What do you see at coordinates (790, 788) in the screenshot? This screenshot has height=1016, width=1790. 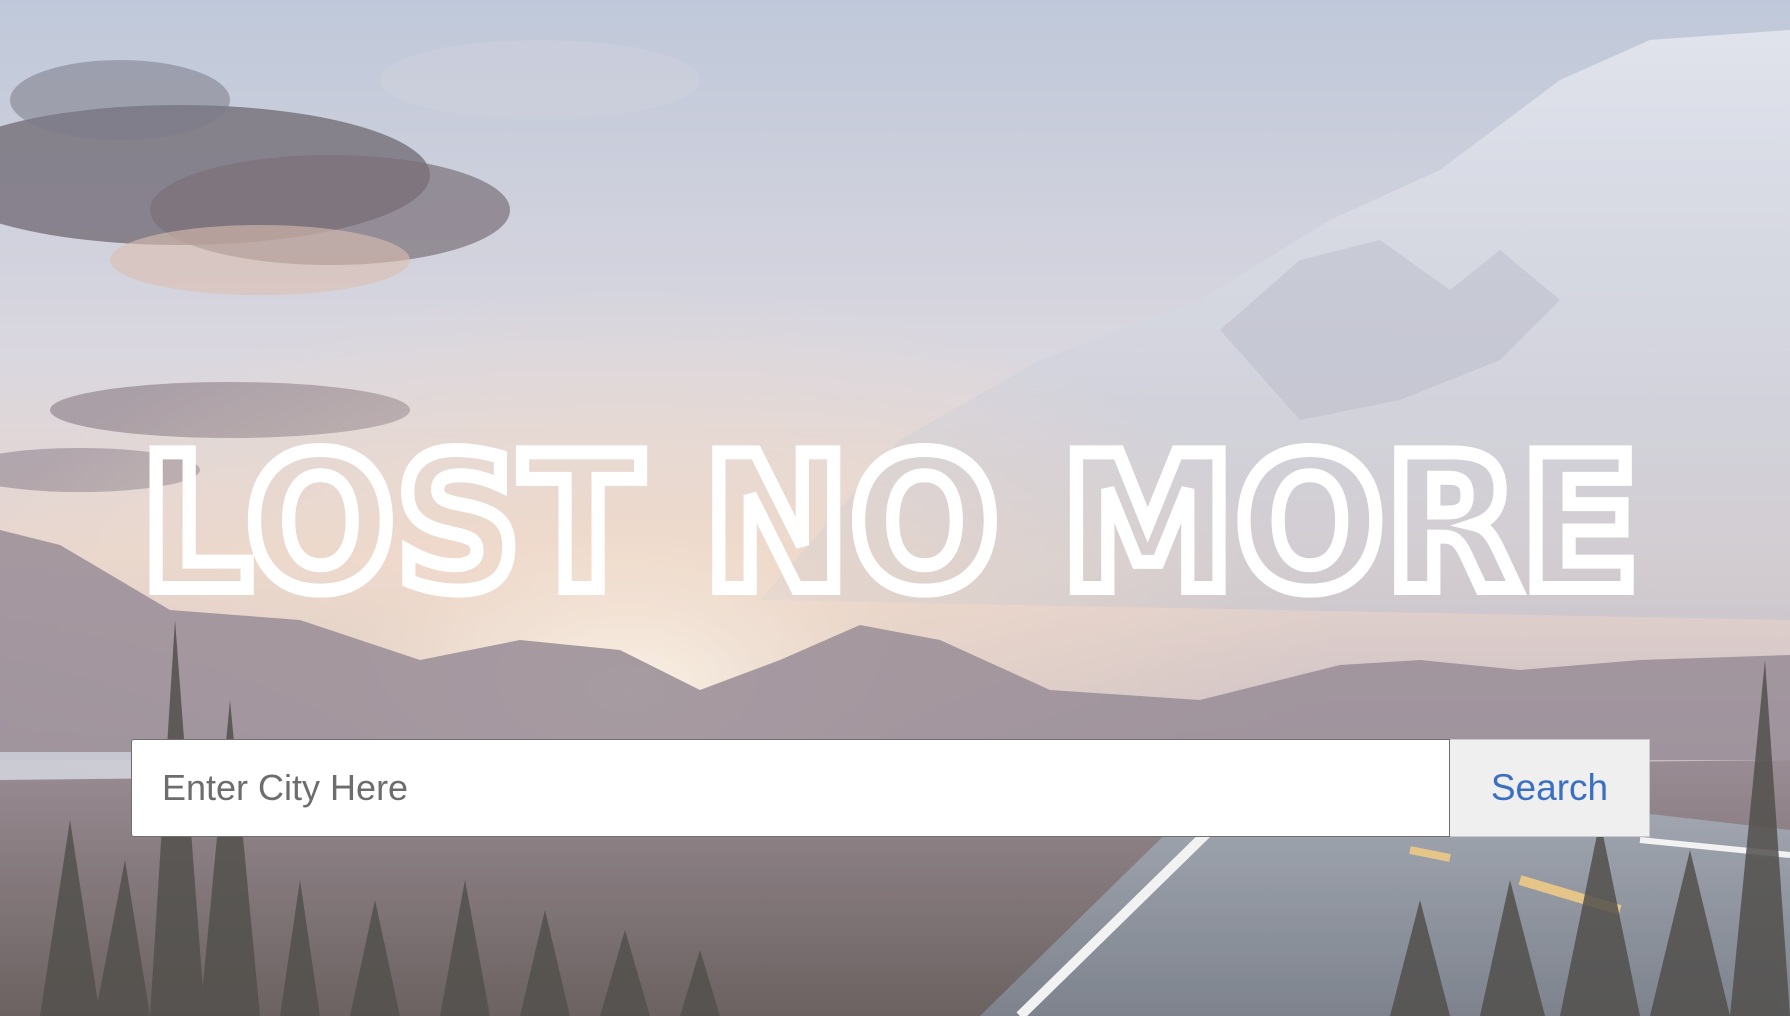 I see `city-search-input` at bounding box center [790, 788].